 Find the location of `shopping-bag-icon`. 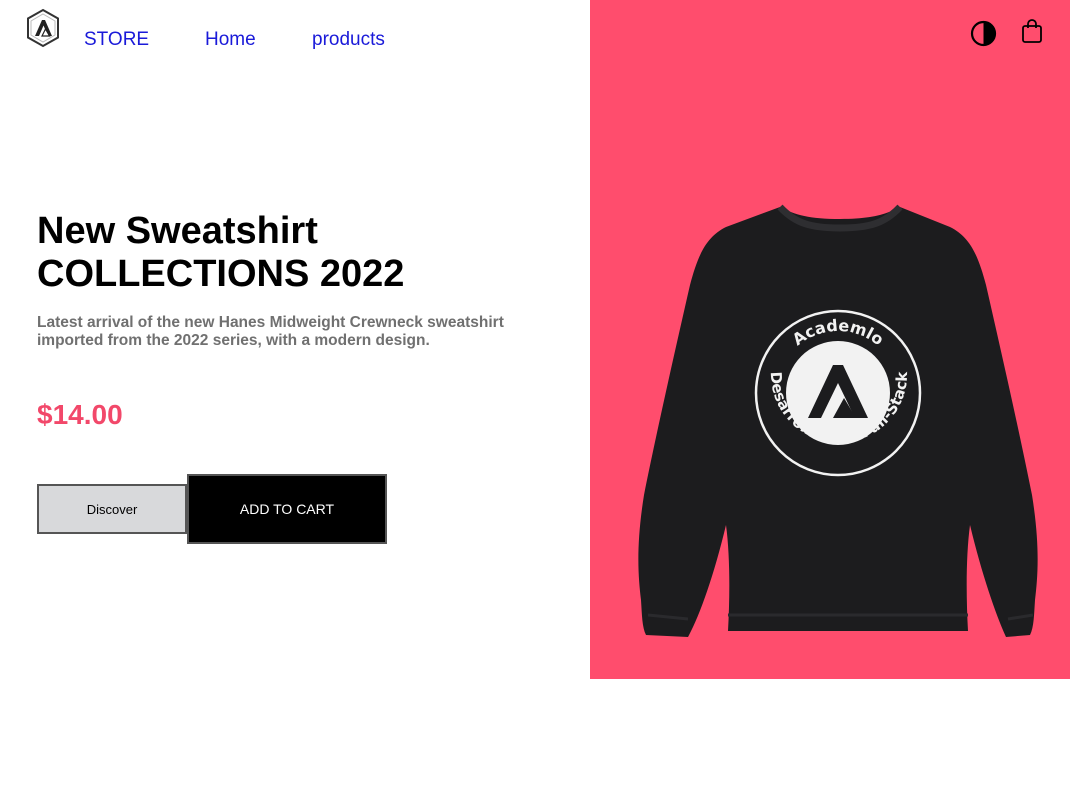

shopping-bag-icon is located at coordinates (1032, 31).